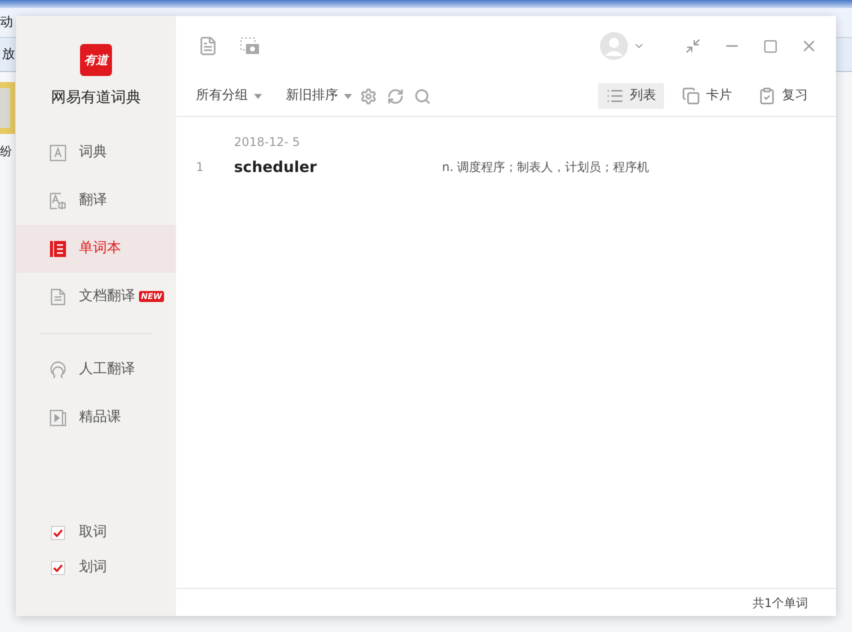  Describe the element at coordinates (107, 369) in the screenshot. I see `sidebar-label: 人工翻译` at that location.